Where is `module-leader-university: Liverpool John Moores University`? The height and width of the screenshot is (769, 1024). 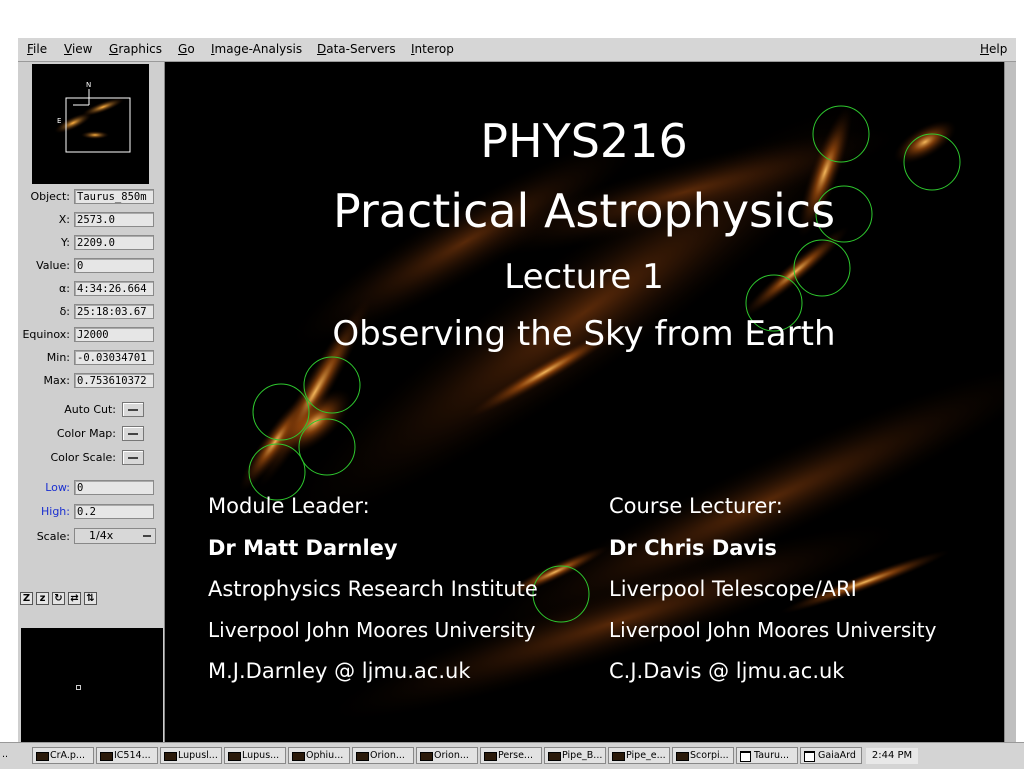
module-leader-university: Liverpool John Moores University is located at coordinates (372, 630).